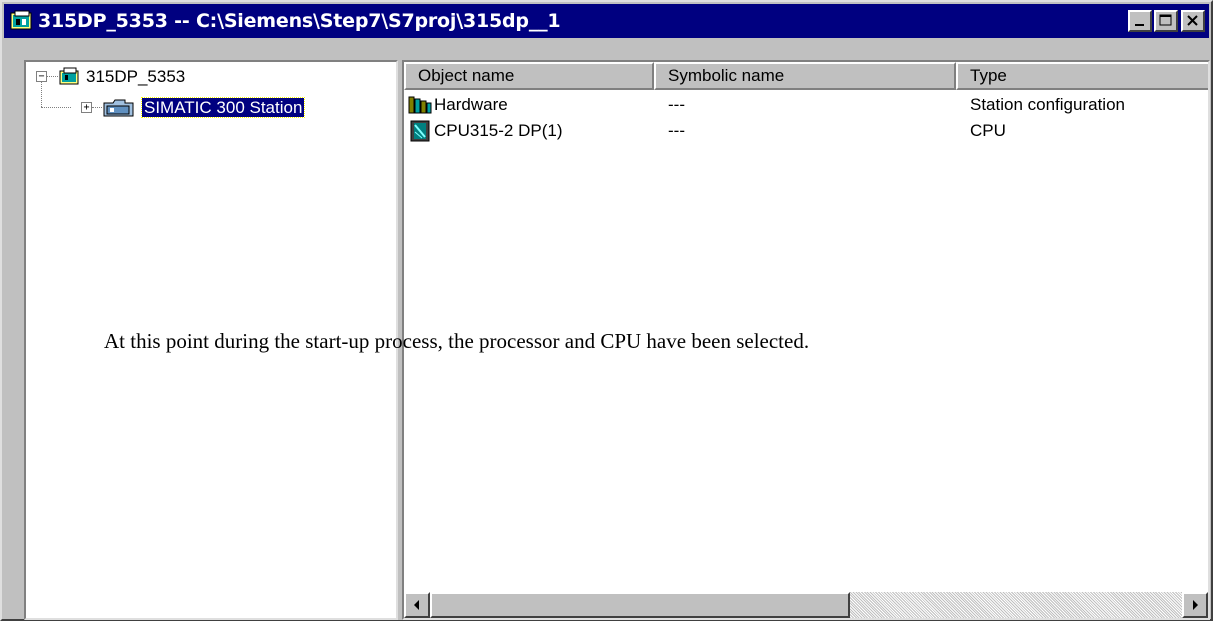 This screenshot has width=1215, height=623. What do you see at coordinates (118, 108) in the screenshot?
I see `station-icon` at bounding box center [118, 108].